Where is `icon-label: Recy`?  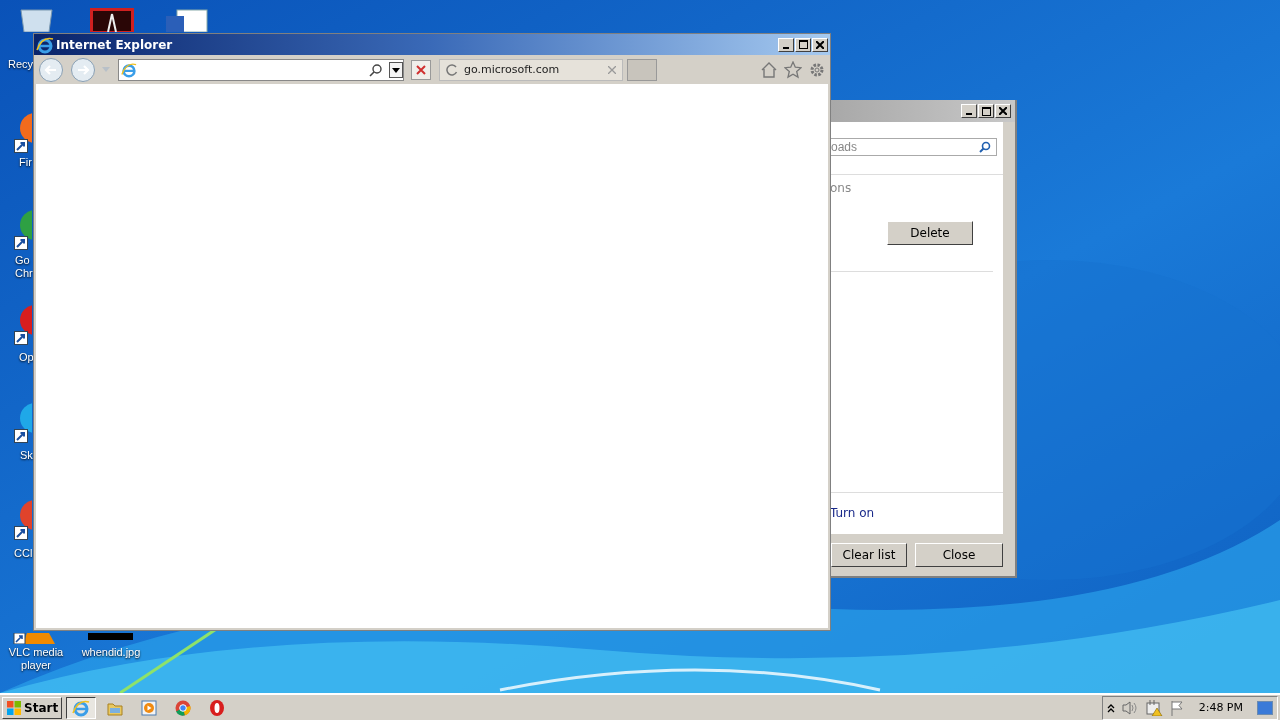 icon-label: Recy is located at coordinates (20, 64).